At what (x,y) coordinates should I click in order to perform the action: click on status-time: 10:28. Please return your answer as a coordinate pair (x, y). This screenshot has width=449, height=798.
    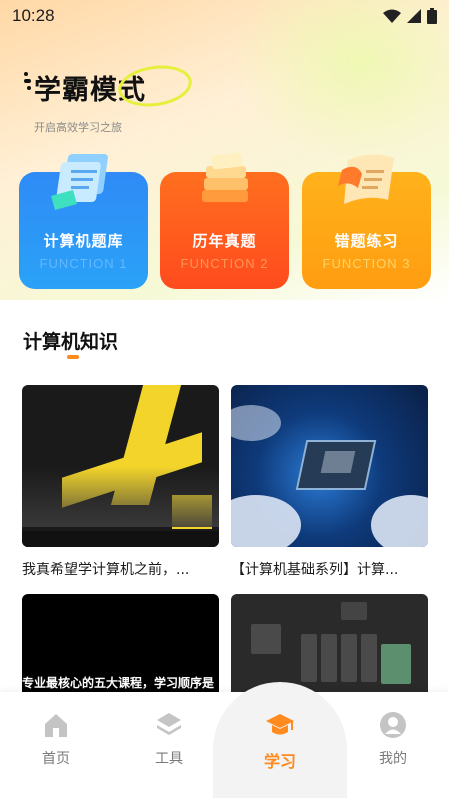
    Looking at the image, I should click on (33, 15).